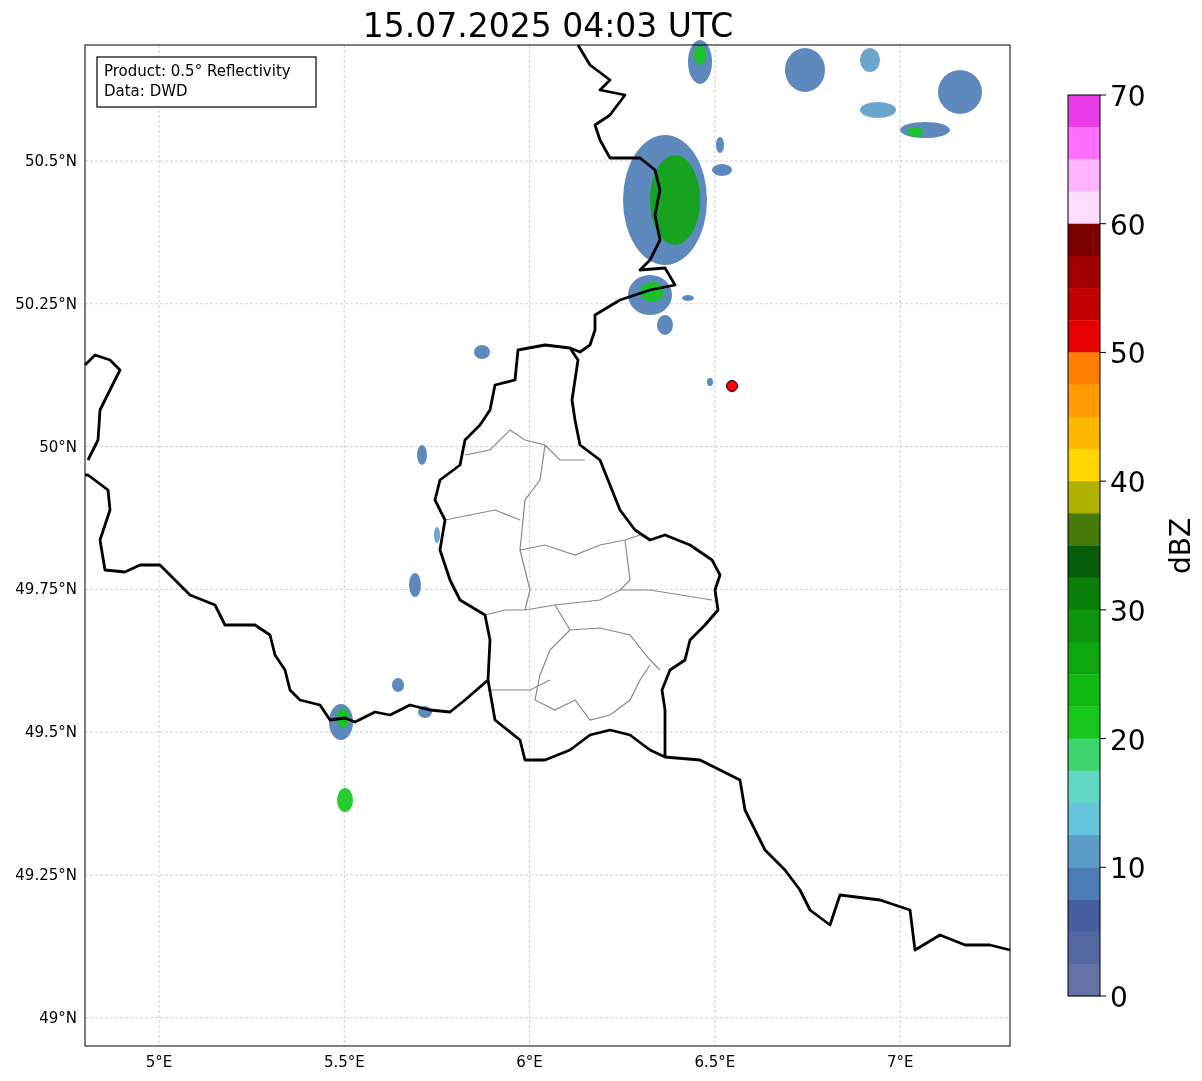 Image resolution: width=1202 pixels, height=1081 pixels. What do you see at coordinates (548, 25) in the screenshot?
I see `chart-title: 15.07.2025 04:03 UTC` at bounding box center [548, 25].